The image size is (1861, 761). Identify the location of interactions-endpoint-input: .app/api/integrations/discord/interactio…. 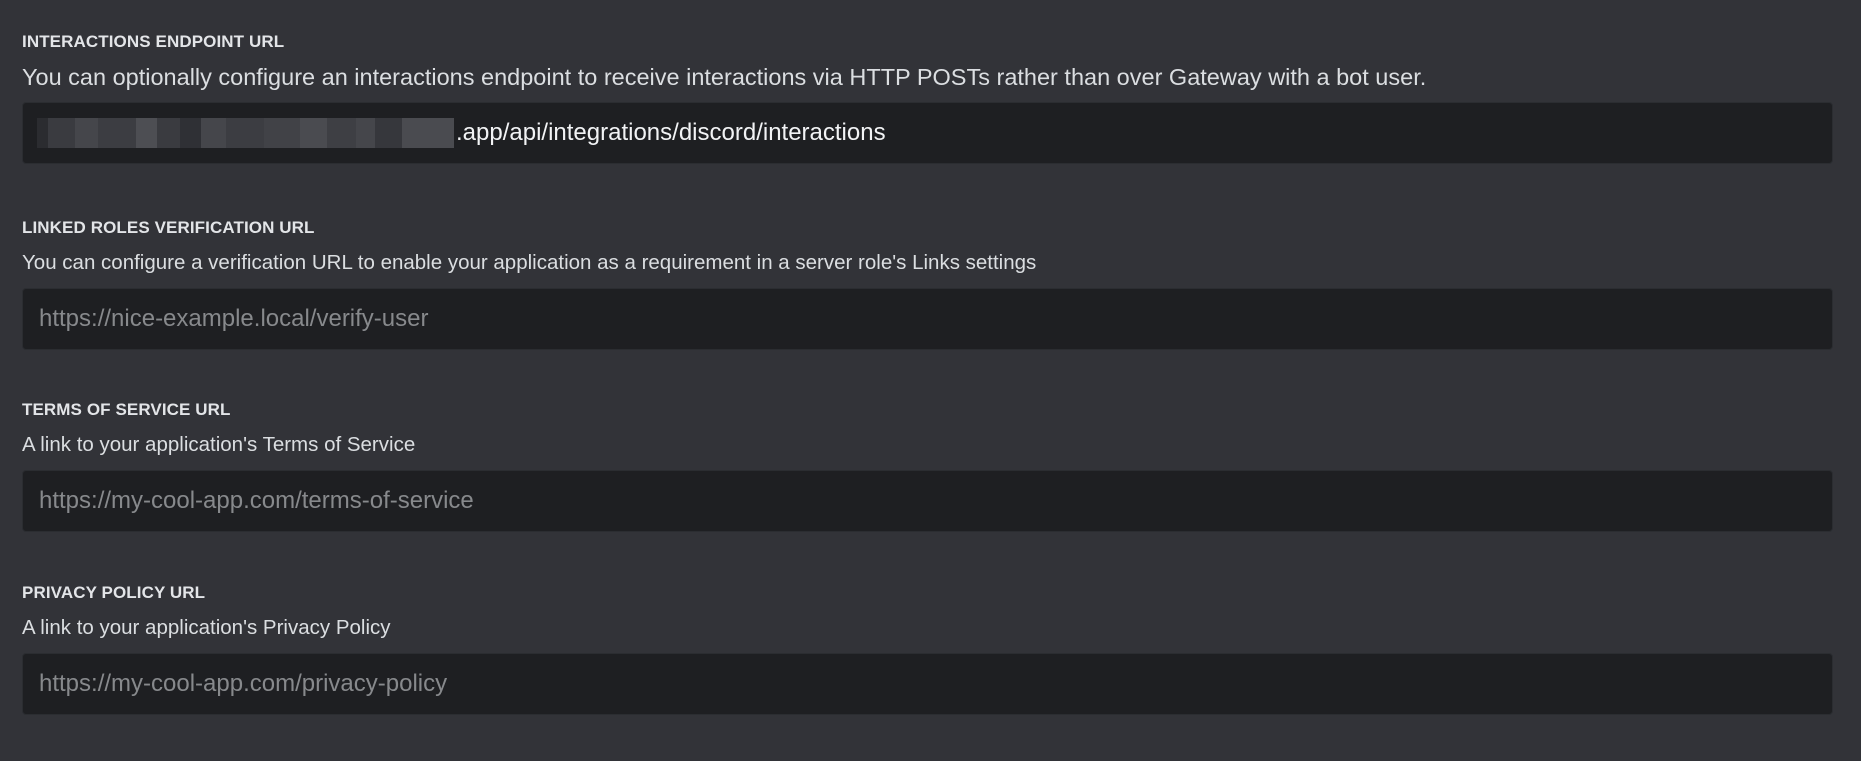
(927, 133).